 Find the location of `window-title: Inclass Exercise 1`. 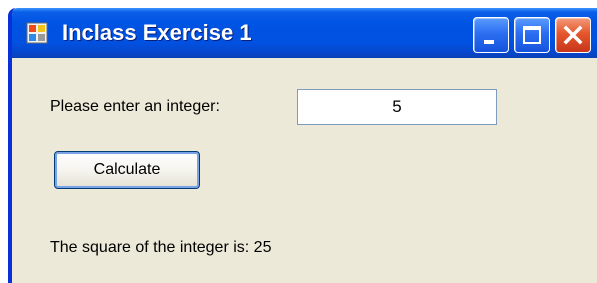

window-title: Inclass Exercise 1 is located at coordinates (157, 32).